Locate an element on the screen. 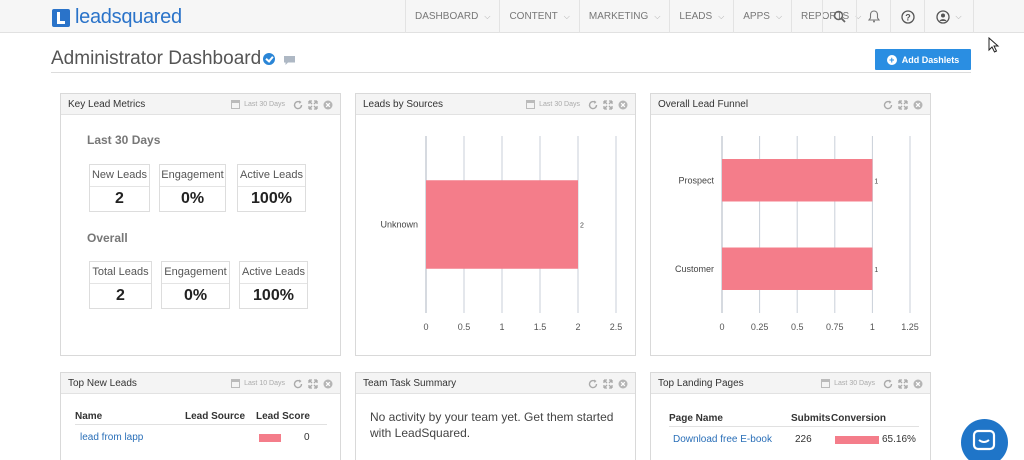 Image resolution: width=1024 pixels, height=460 pixels. chat-icon is located at coordinates (984, 440).